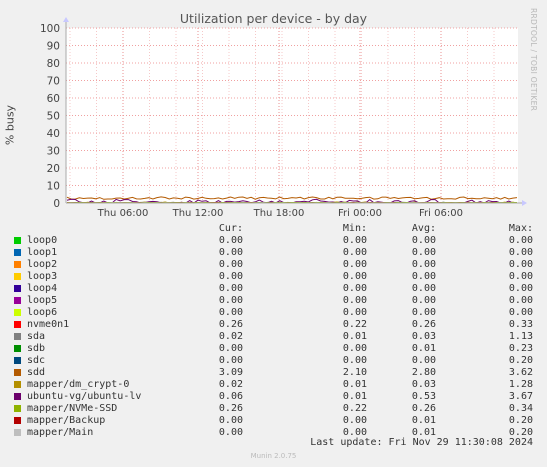 The height and width of the screenshot is (467, 547). I want to click on legend-series-name: sdd, so click(36, 372).